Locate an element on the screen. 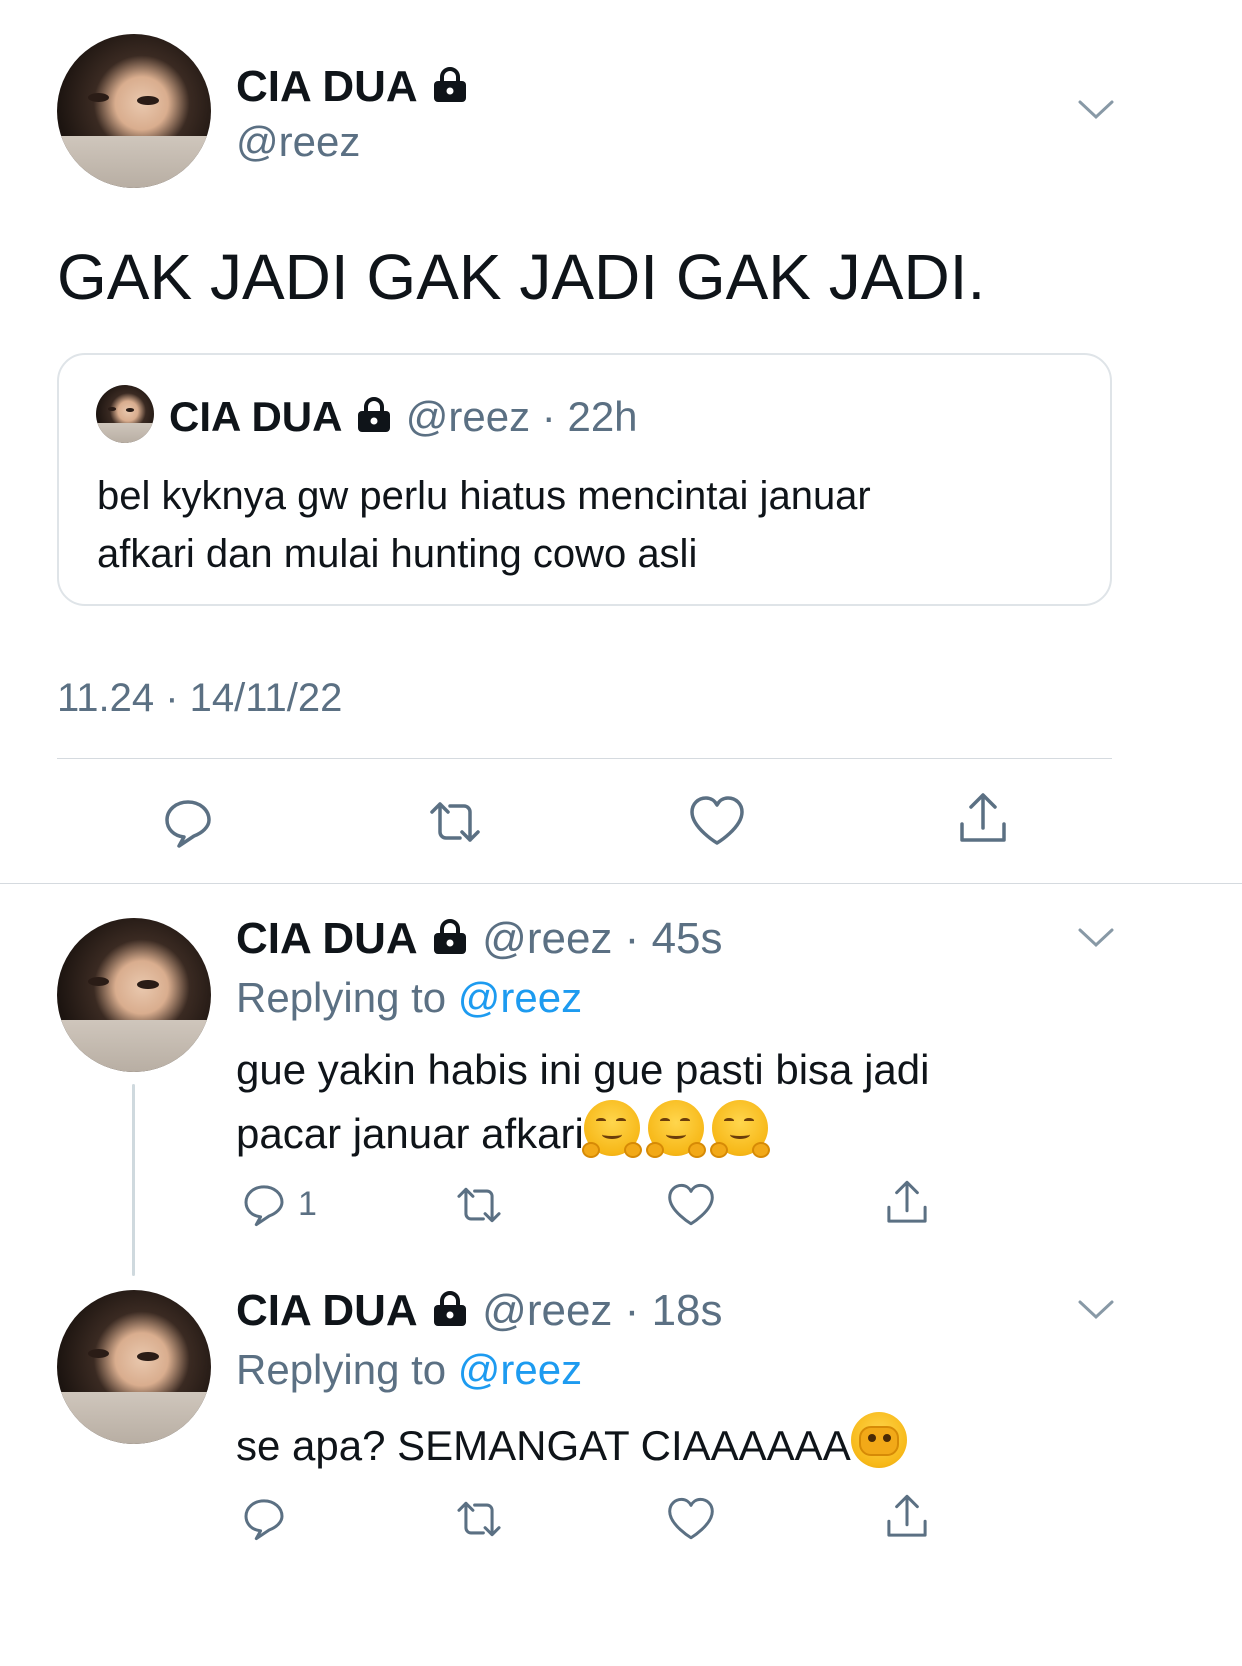  quoted-text-line: afkari dan mulai hunting cowo asli is located at coordinates (397, 554).